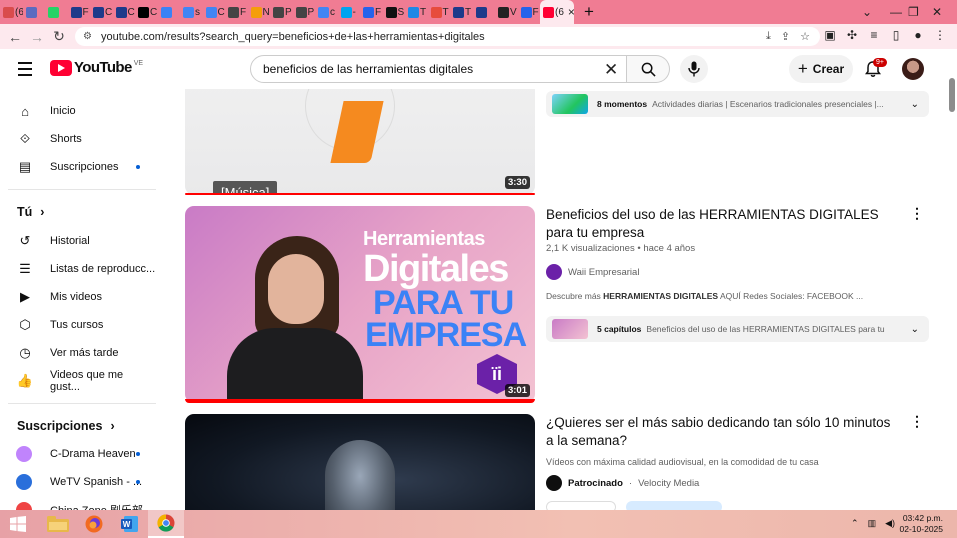 This screenshot has width=957, height=538. I want to click on voice-search-button, so click(694, 69).